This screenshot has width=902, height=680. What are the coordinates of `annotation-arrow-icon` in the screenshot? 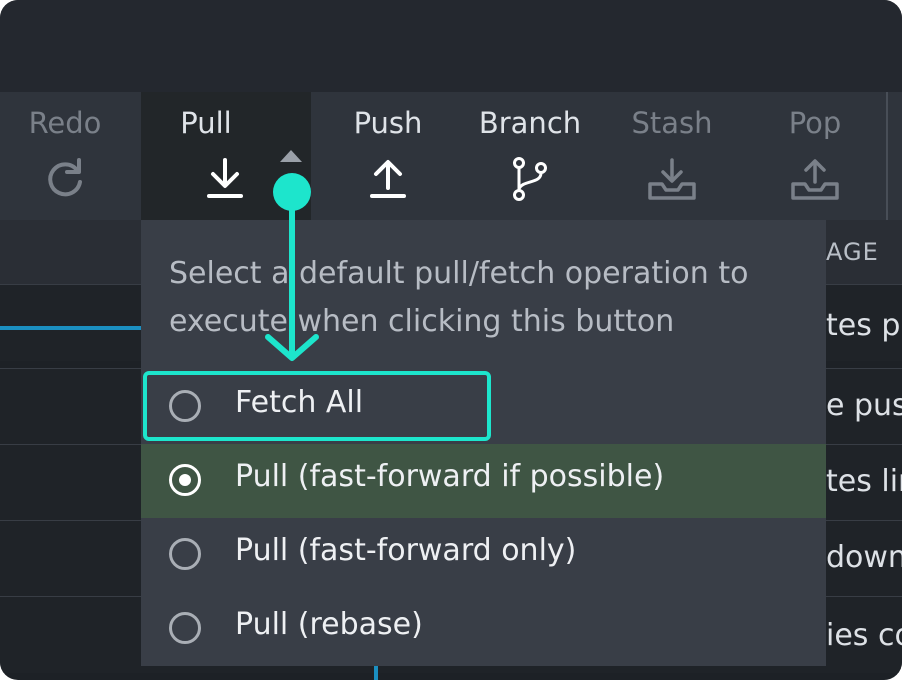 It's located at (292, 267).